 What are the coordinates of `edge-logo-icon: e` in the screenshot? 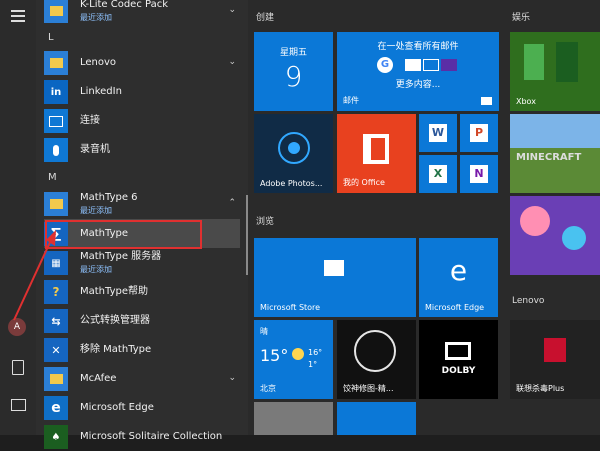 It's located at (458, 270).